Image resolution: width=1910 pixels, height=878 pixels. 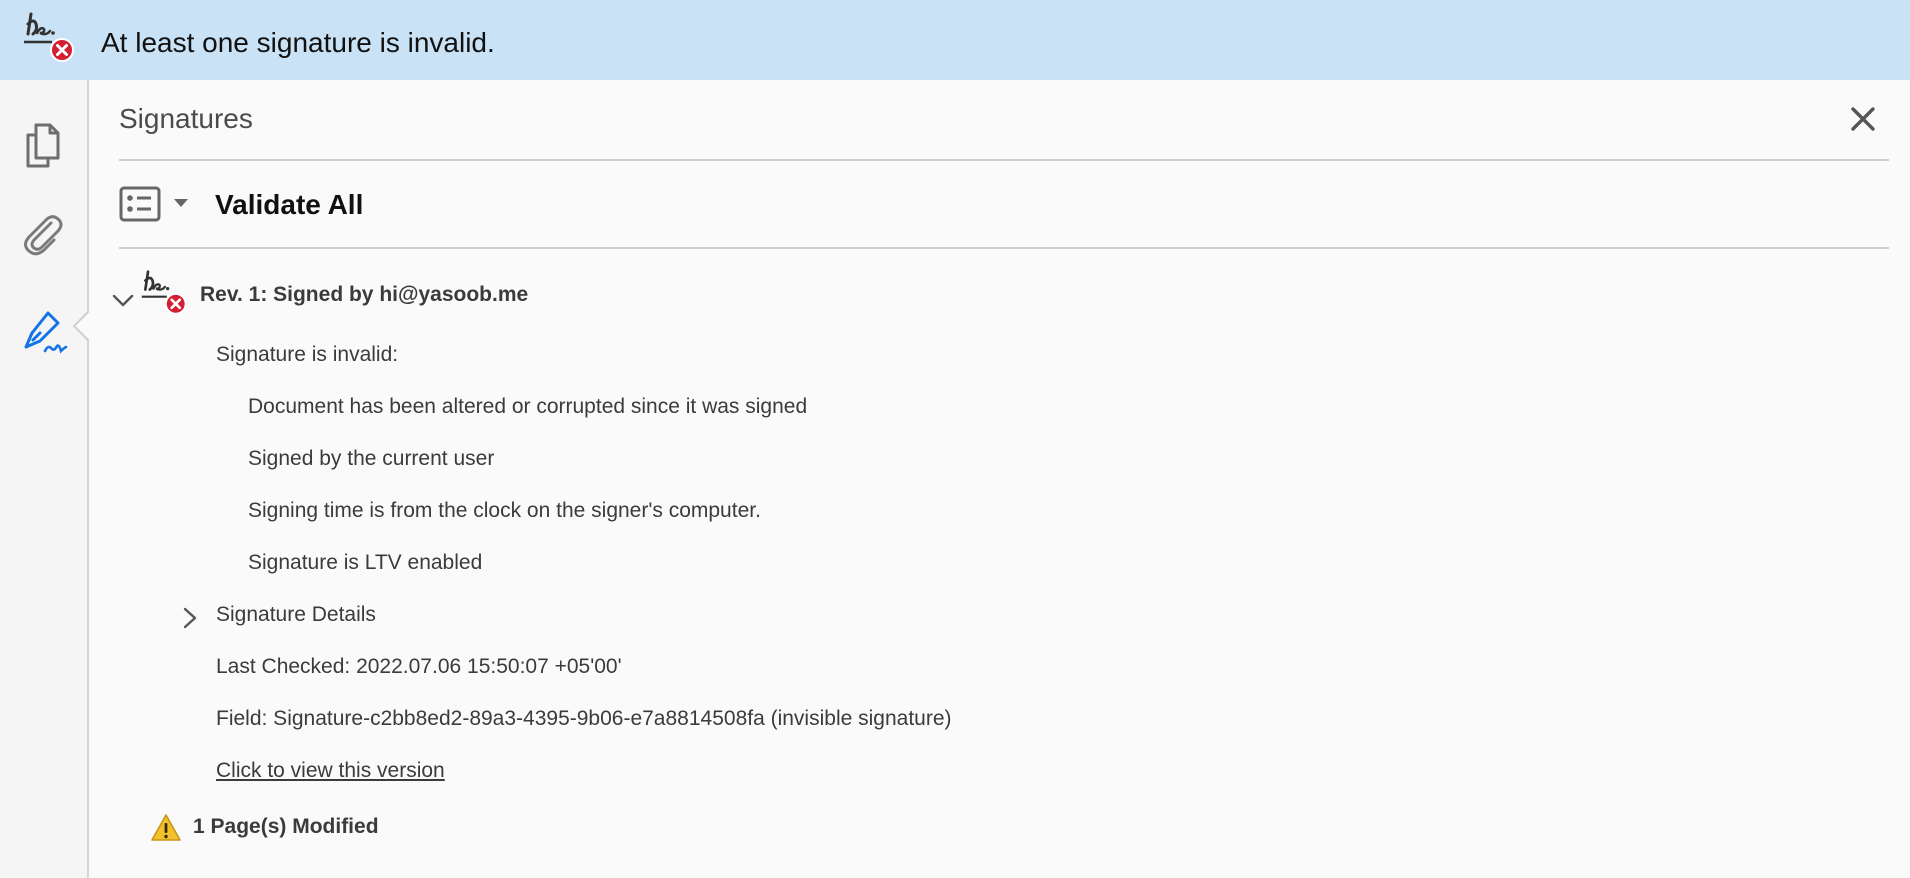 I want to click on revision-title: Rev. 1: Signed by hi@yasoob.me, so click(x=364, y=295).